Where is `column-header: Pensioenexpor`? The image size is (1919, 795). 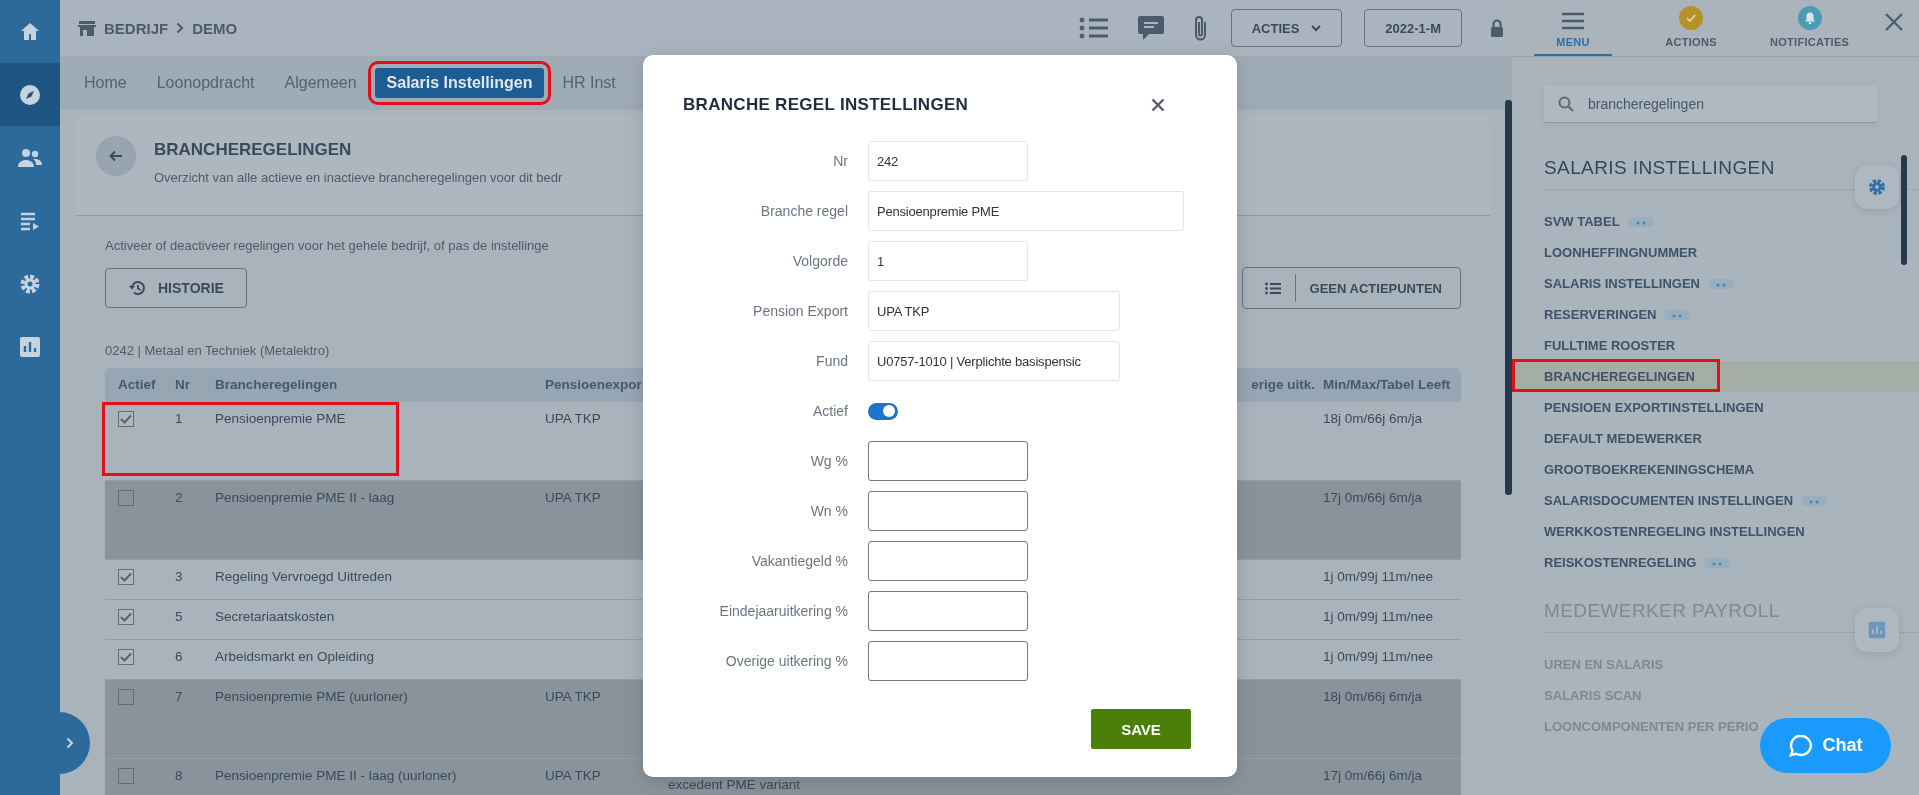
column-header: Pensioenexpor is located at coordinates (594, 384).